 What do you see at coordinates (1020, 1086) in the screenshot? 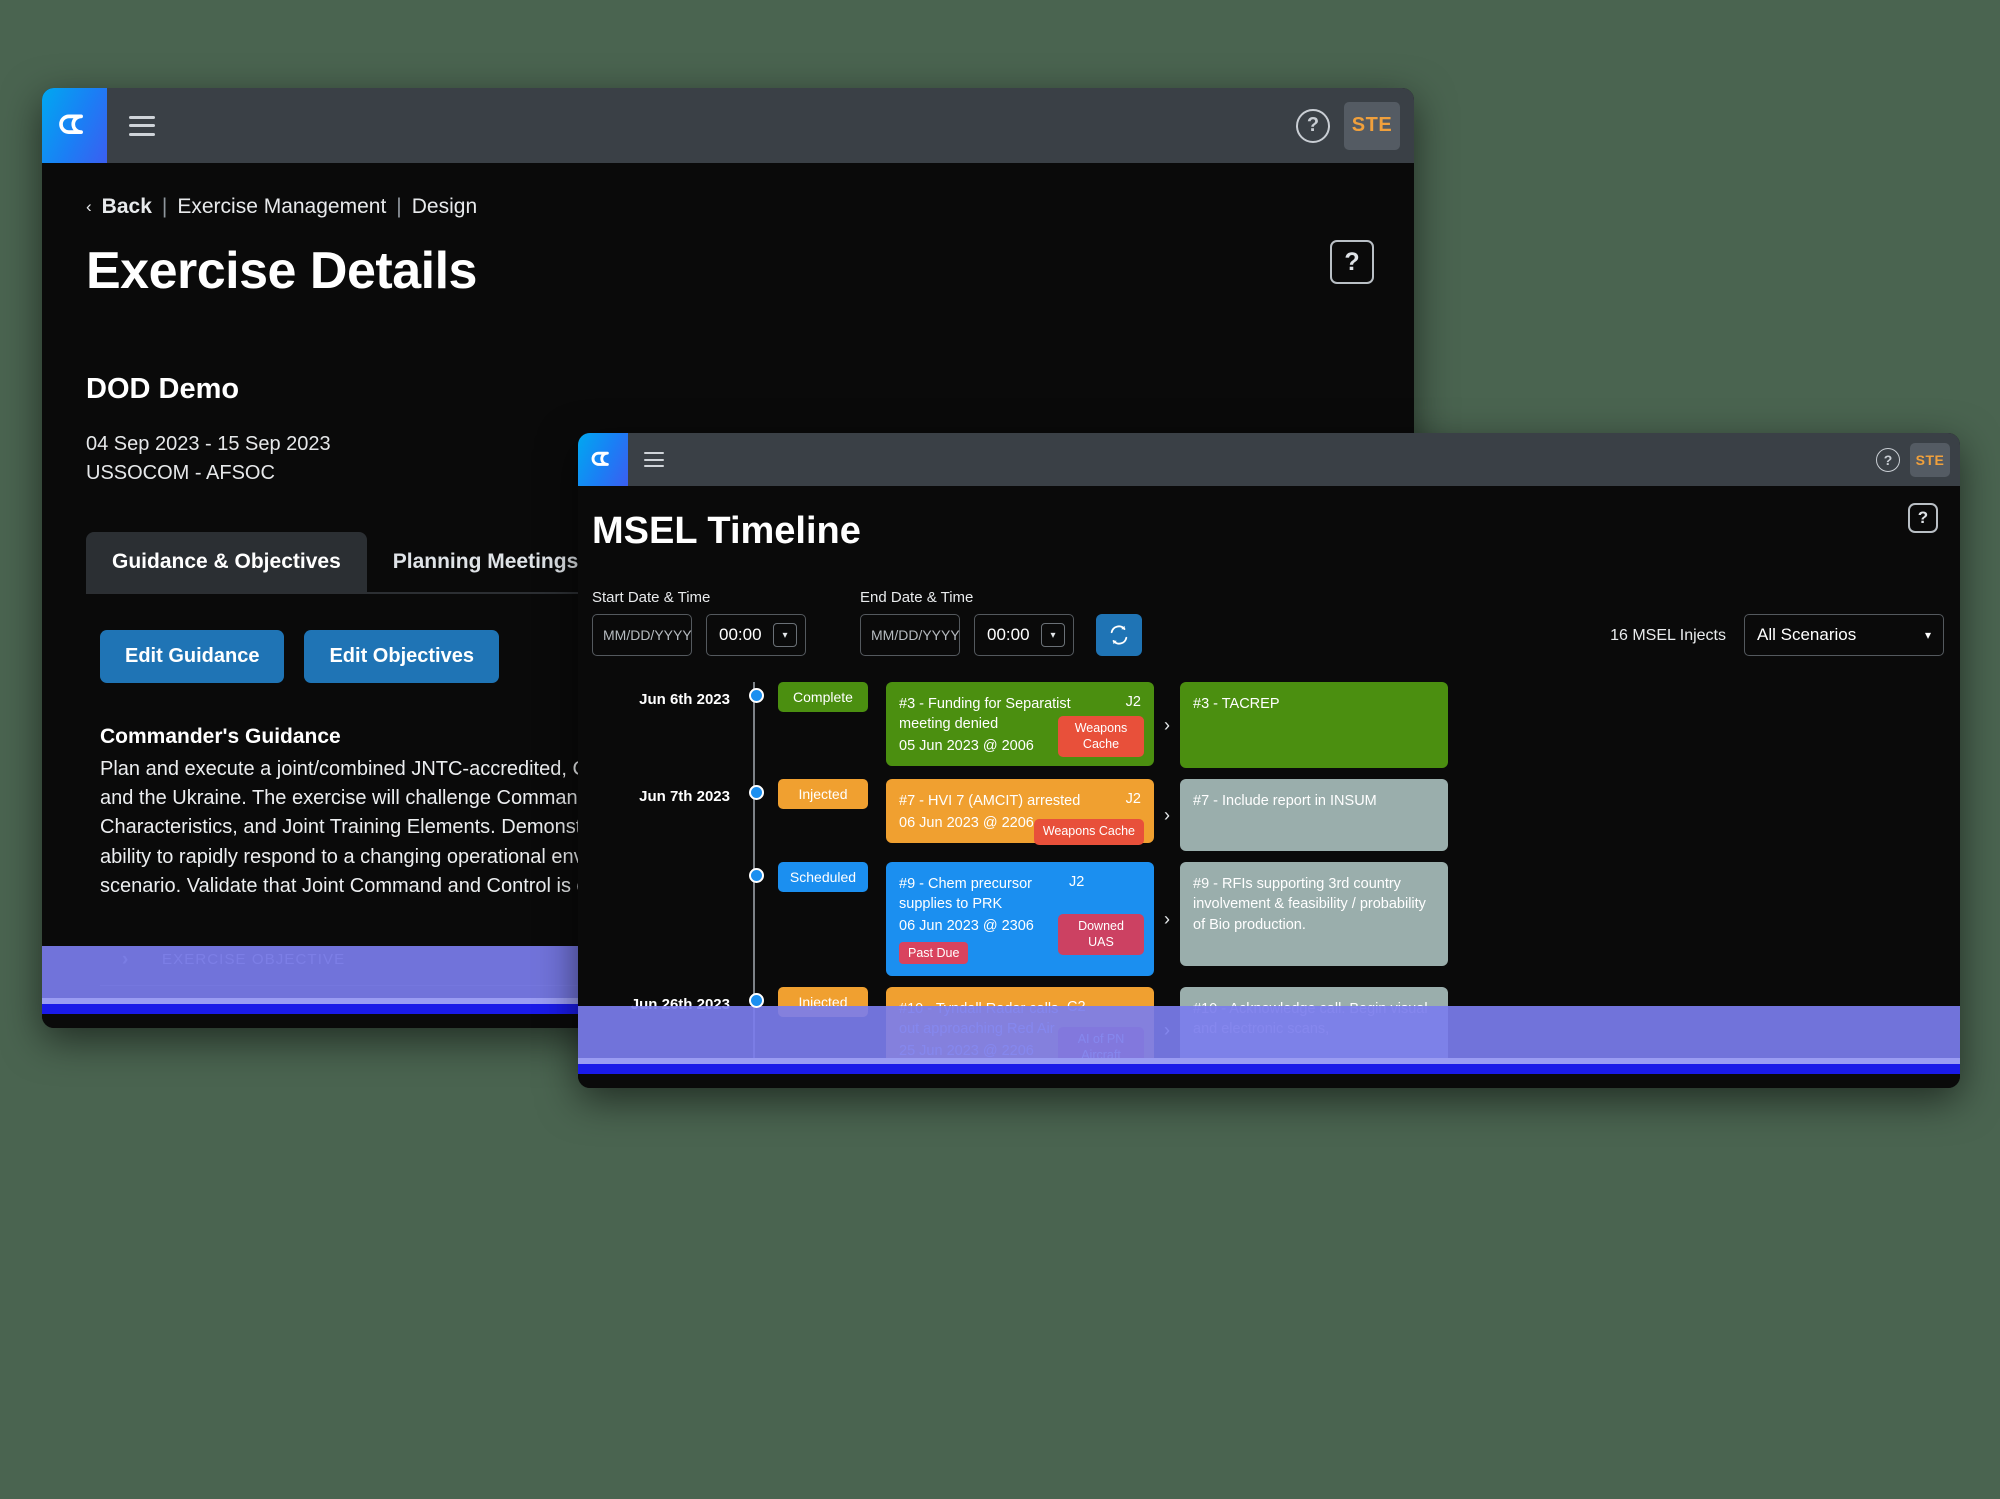
I see `inject-card` at bounding box center [1020, 1086].